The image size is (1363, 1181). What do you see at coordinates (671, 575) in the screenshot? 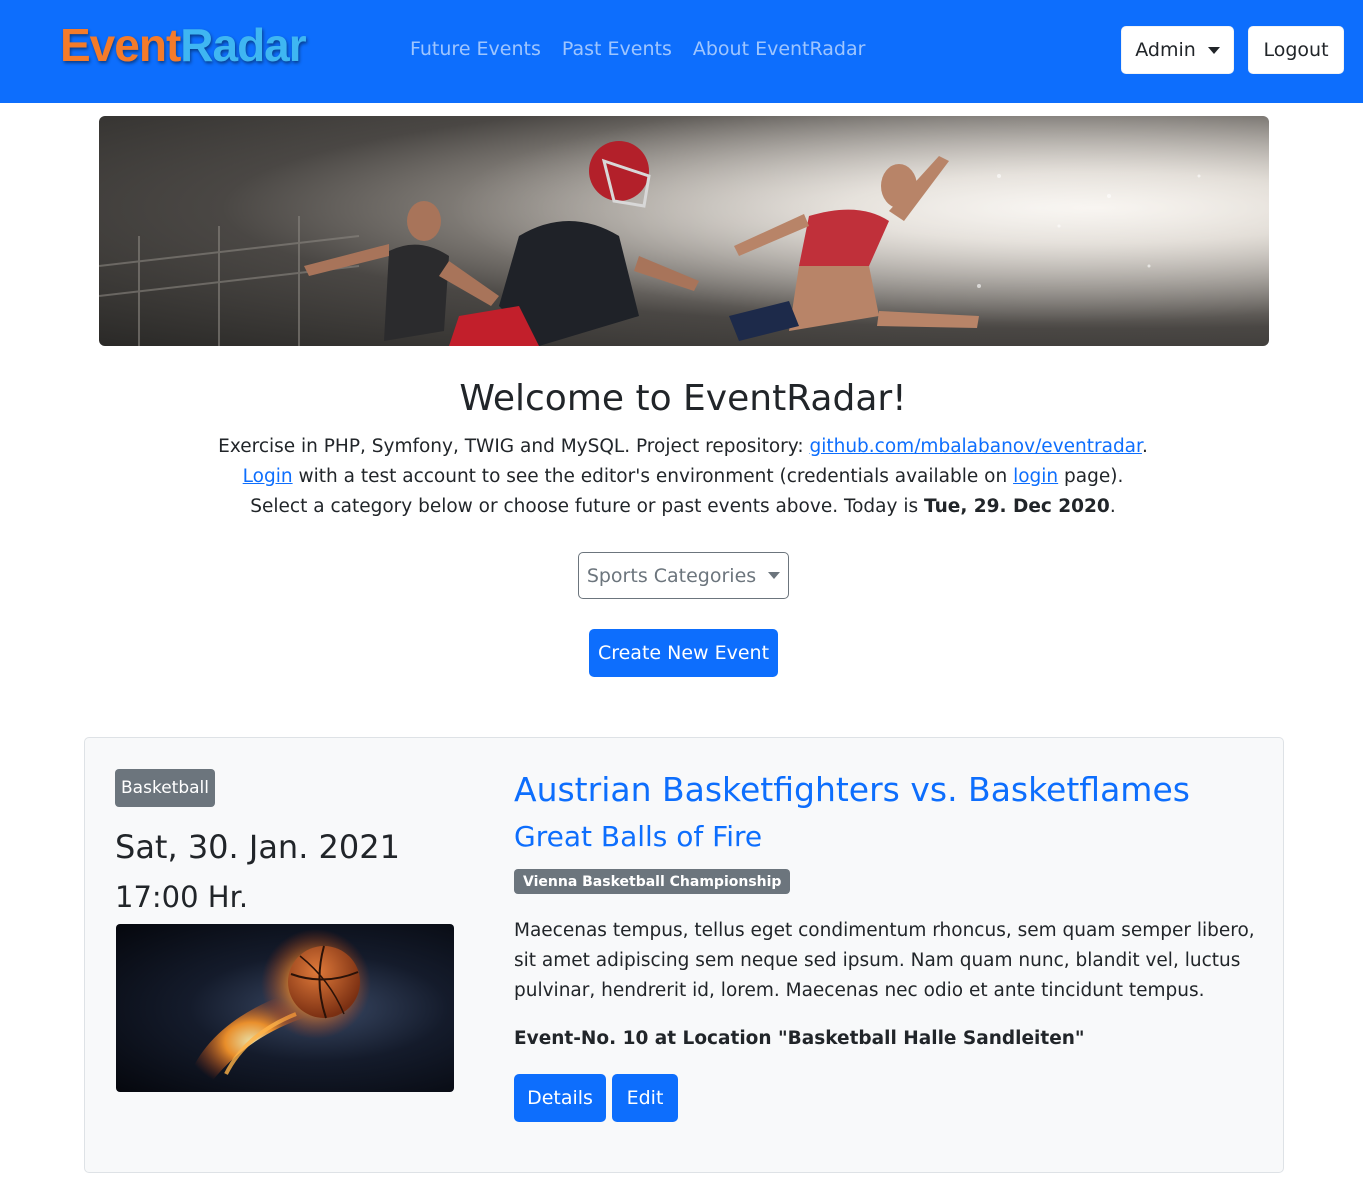
I see `sports-categories-label: Sports Categories` at bounding box center [671, 575].